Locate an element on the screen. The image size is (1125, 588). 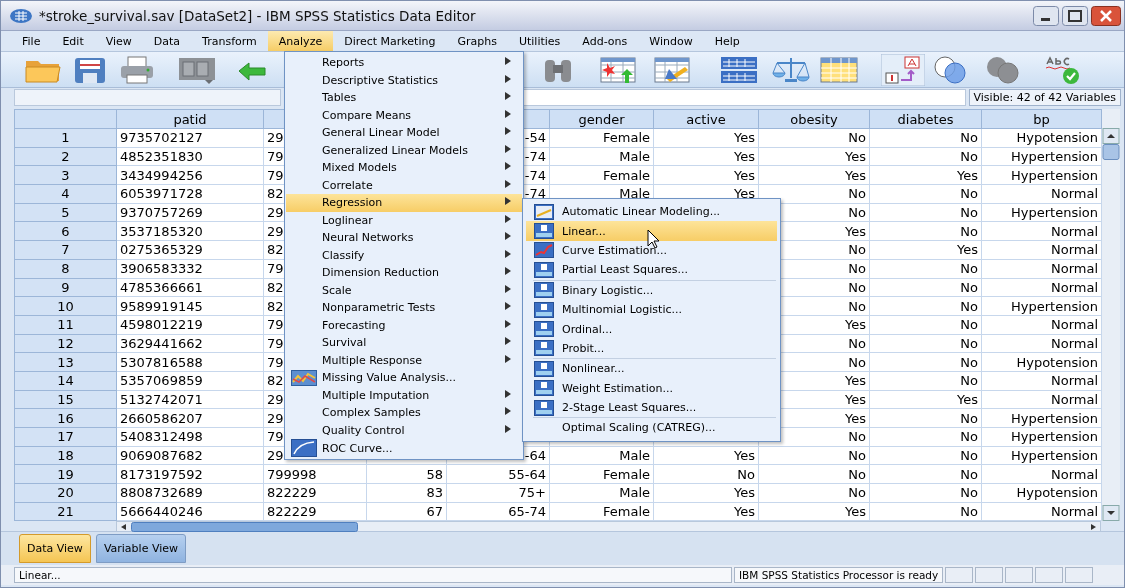
table-ruler-icon is located at coordinates (673, 69).